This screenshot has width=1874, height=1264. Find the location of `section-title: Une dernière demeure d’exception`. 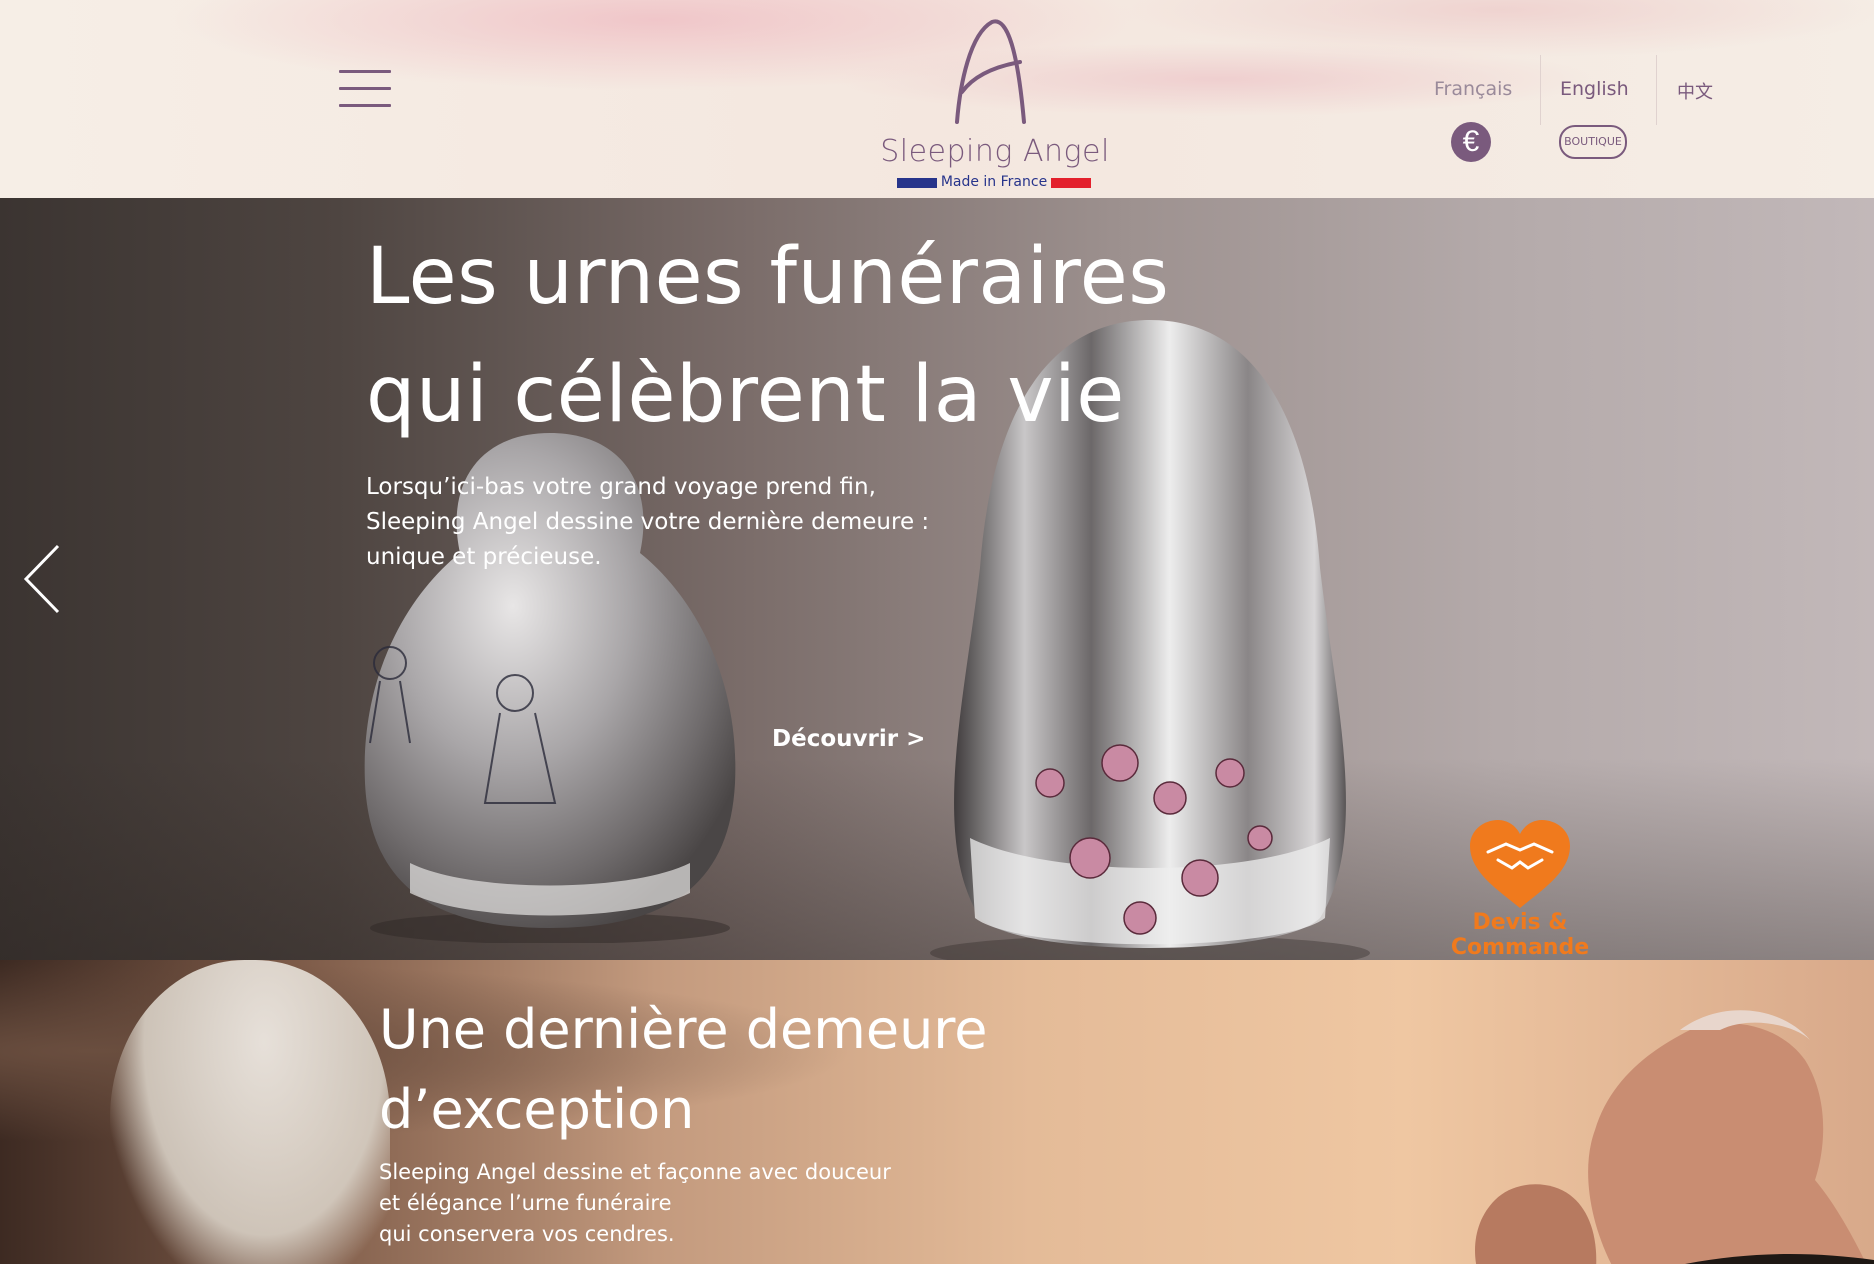

section-title: Une dernière demeure d’exception is located at coordinates (683, 1070).